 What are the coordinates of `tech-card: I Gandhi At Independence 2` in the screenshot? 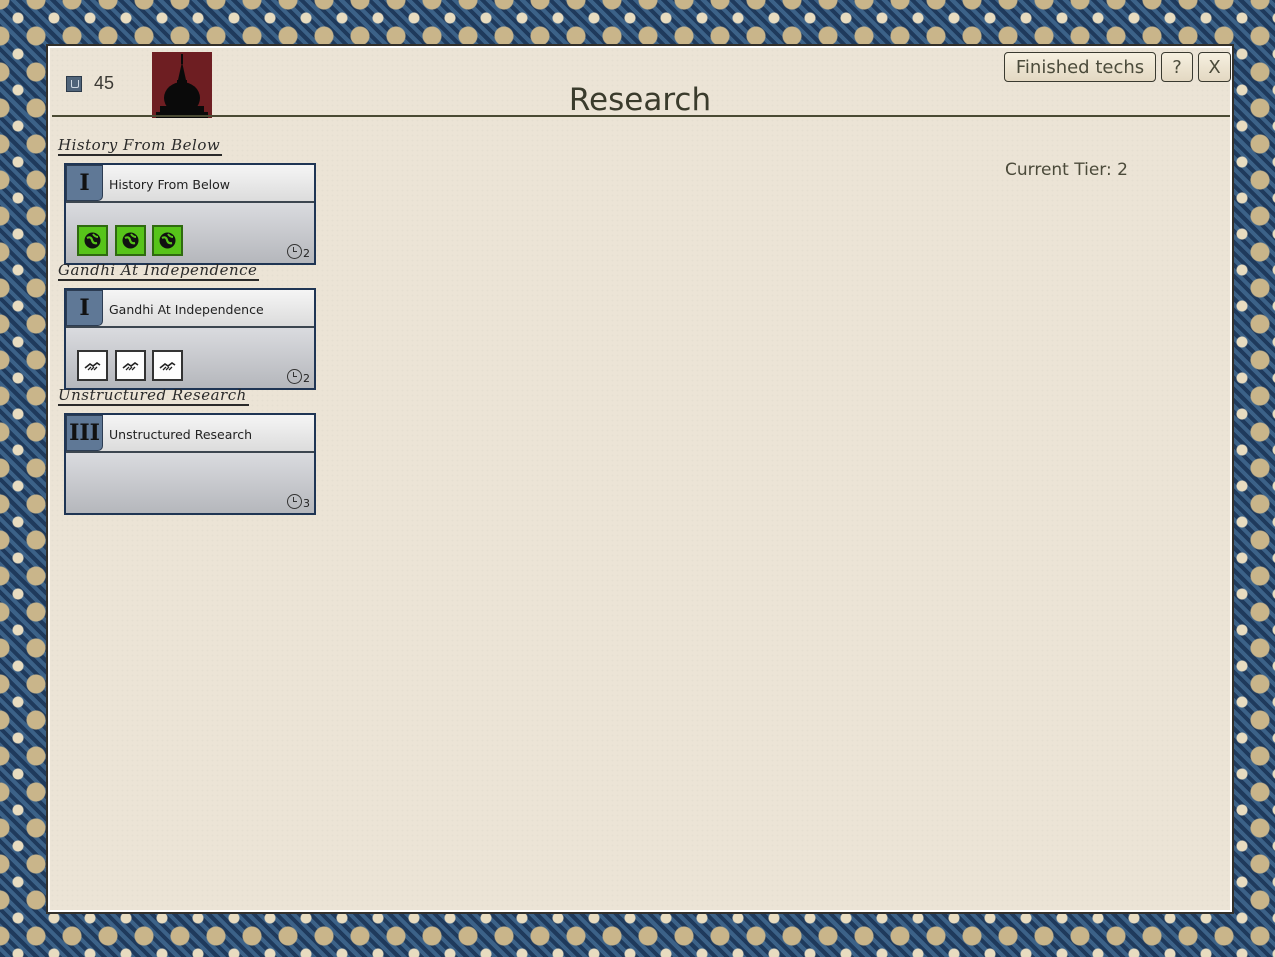 It's located at (190, 339).